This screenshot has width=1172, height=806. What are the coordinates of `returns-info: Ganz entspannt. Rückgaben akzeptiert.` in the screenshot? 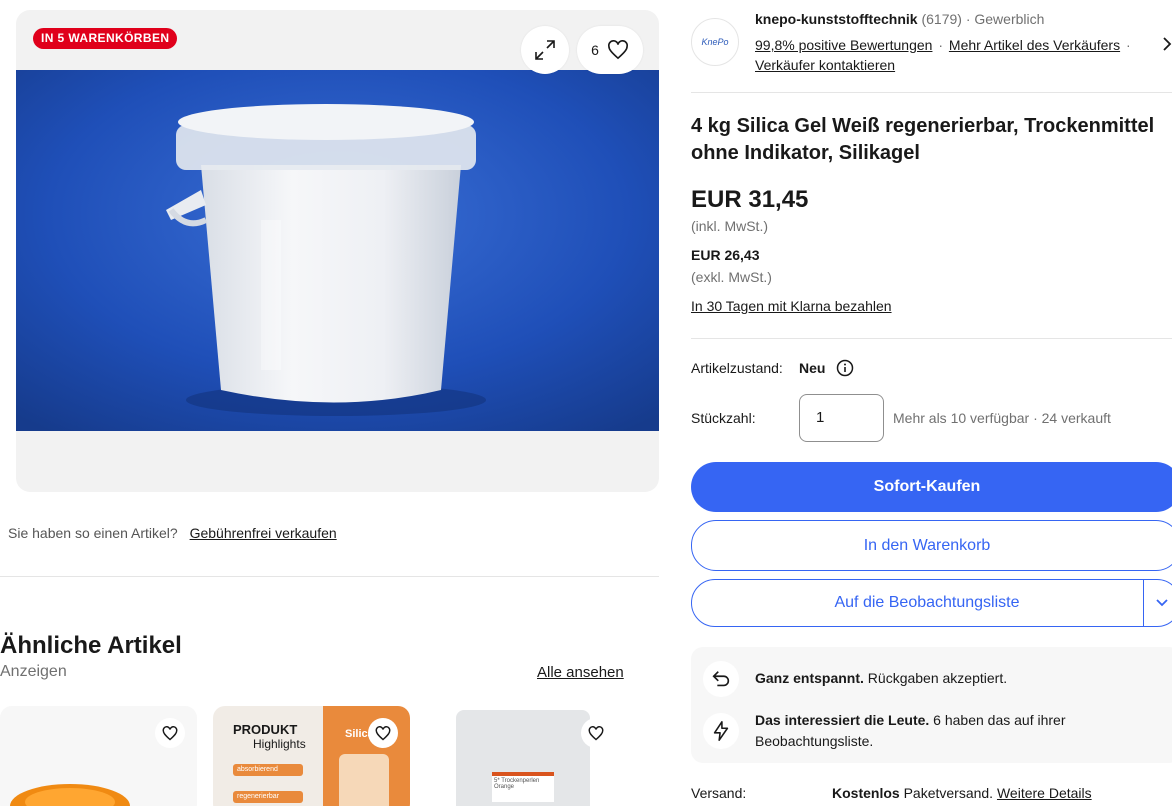 It's located at (935, 678).